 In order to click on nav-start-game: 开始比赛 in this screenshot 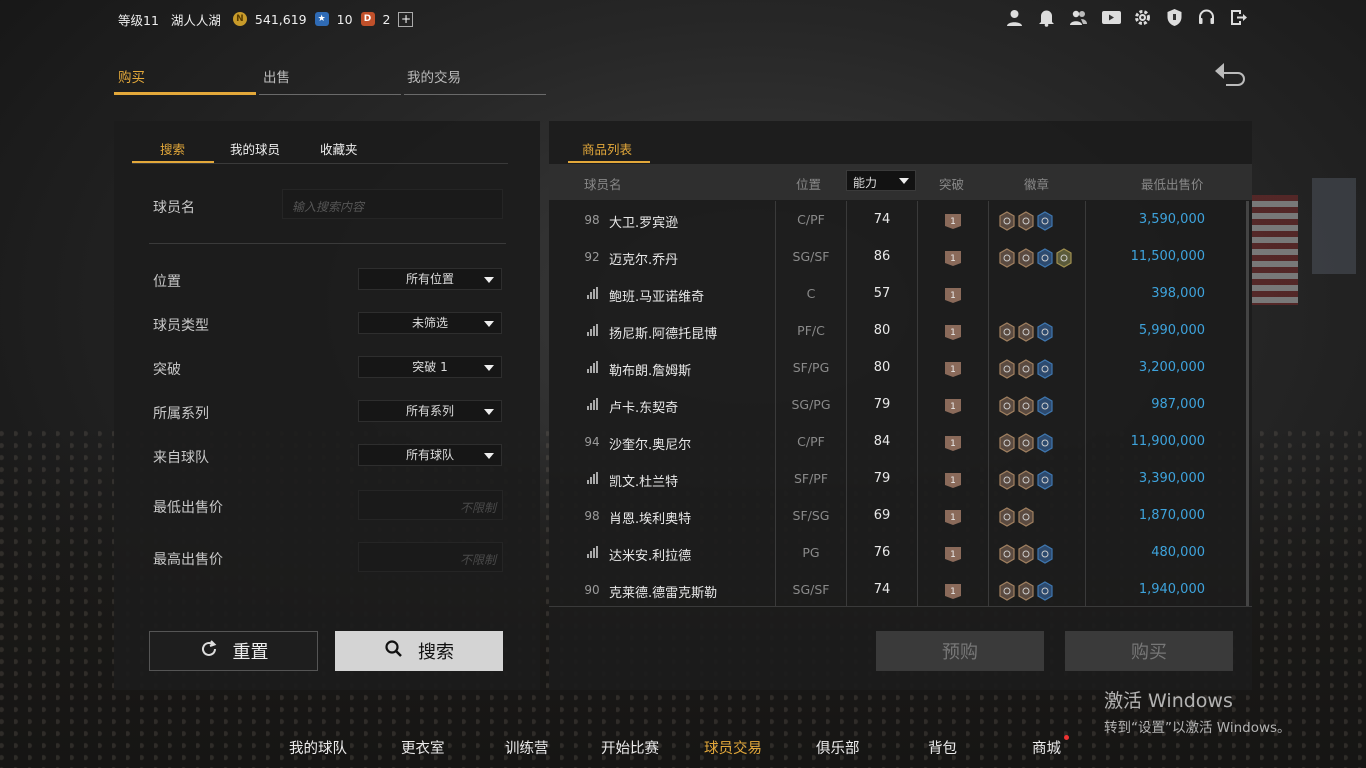, I will do `click(630, 747)`.